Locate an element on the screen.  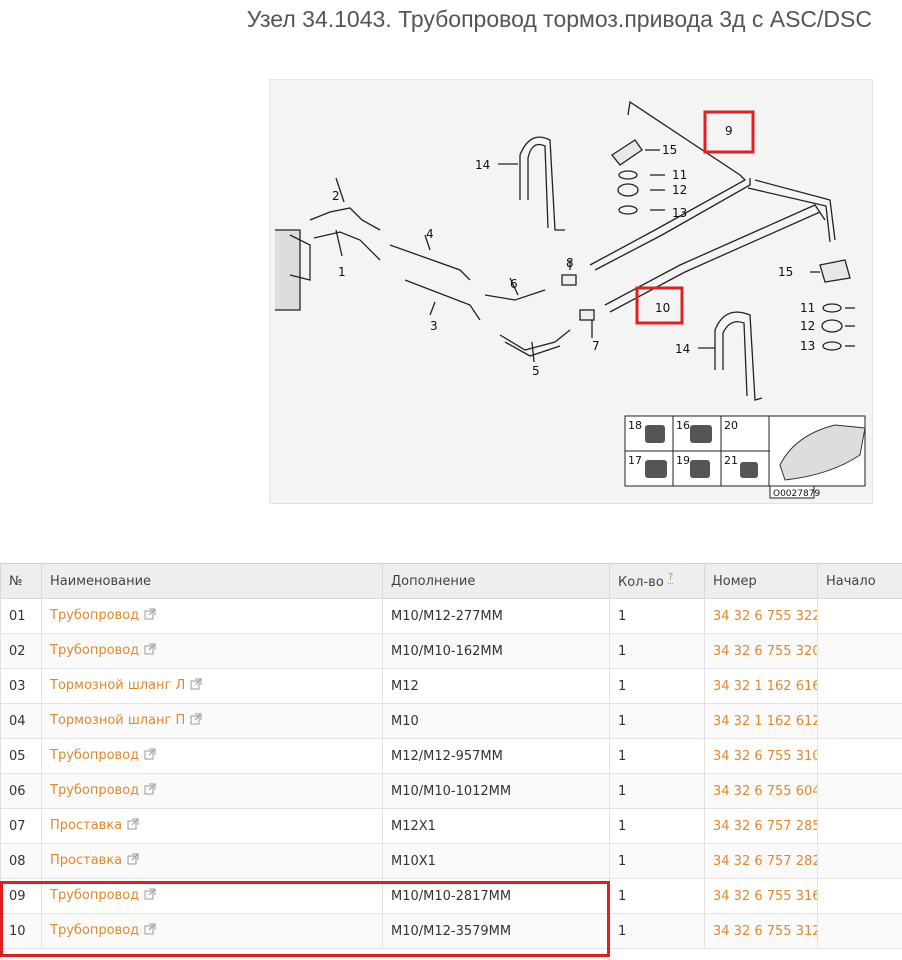
part-name-link: Тормозной шланг П is located at coordinates (117, 720).